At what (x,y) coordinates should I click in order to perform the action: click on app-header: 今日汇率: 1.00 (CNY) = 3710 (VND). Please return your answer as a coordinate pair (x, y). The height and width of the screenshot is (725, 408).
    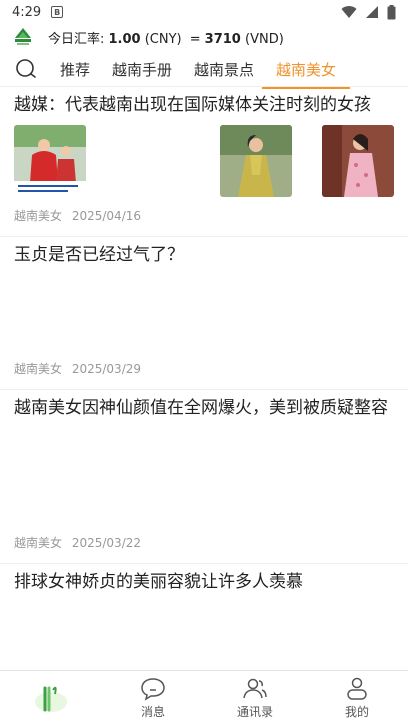
    Looking at the image, I should click on (204, 37).